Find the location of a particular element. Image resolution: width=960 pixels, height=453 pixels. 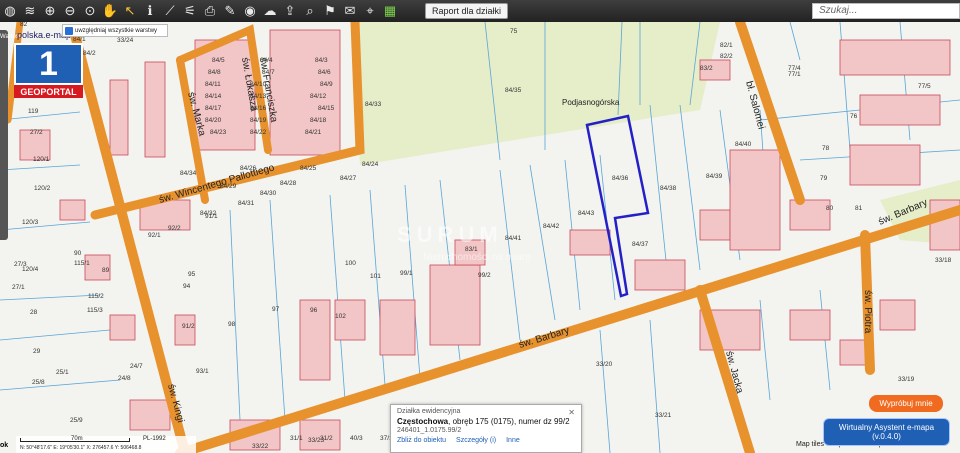

virtual-assistant-button: Wirtualny Asystent e-mapa (v.0.4.0) is located at coordinates (886, 432).